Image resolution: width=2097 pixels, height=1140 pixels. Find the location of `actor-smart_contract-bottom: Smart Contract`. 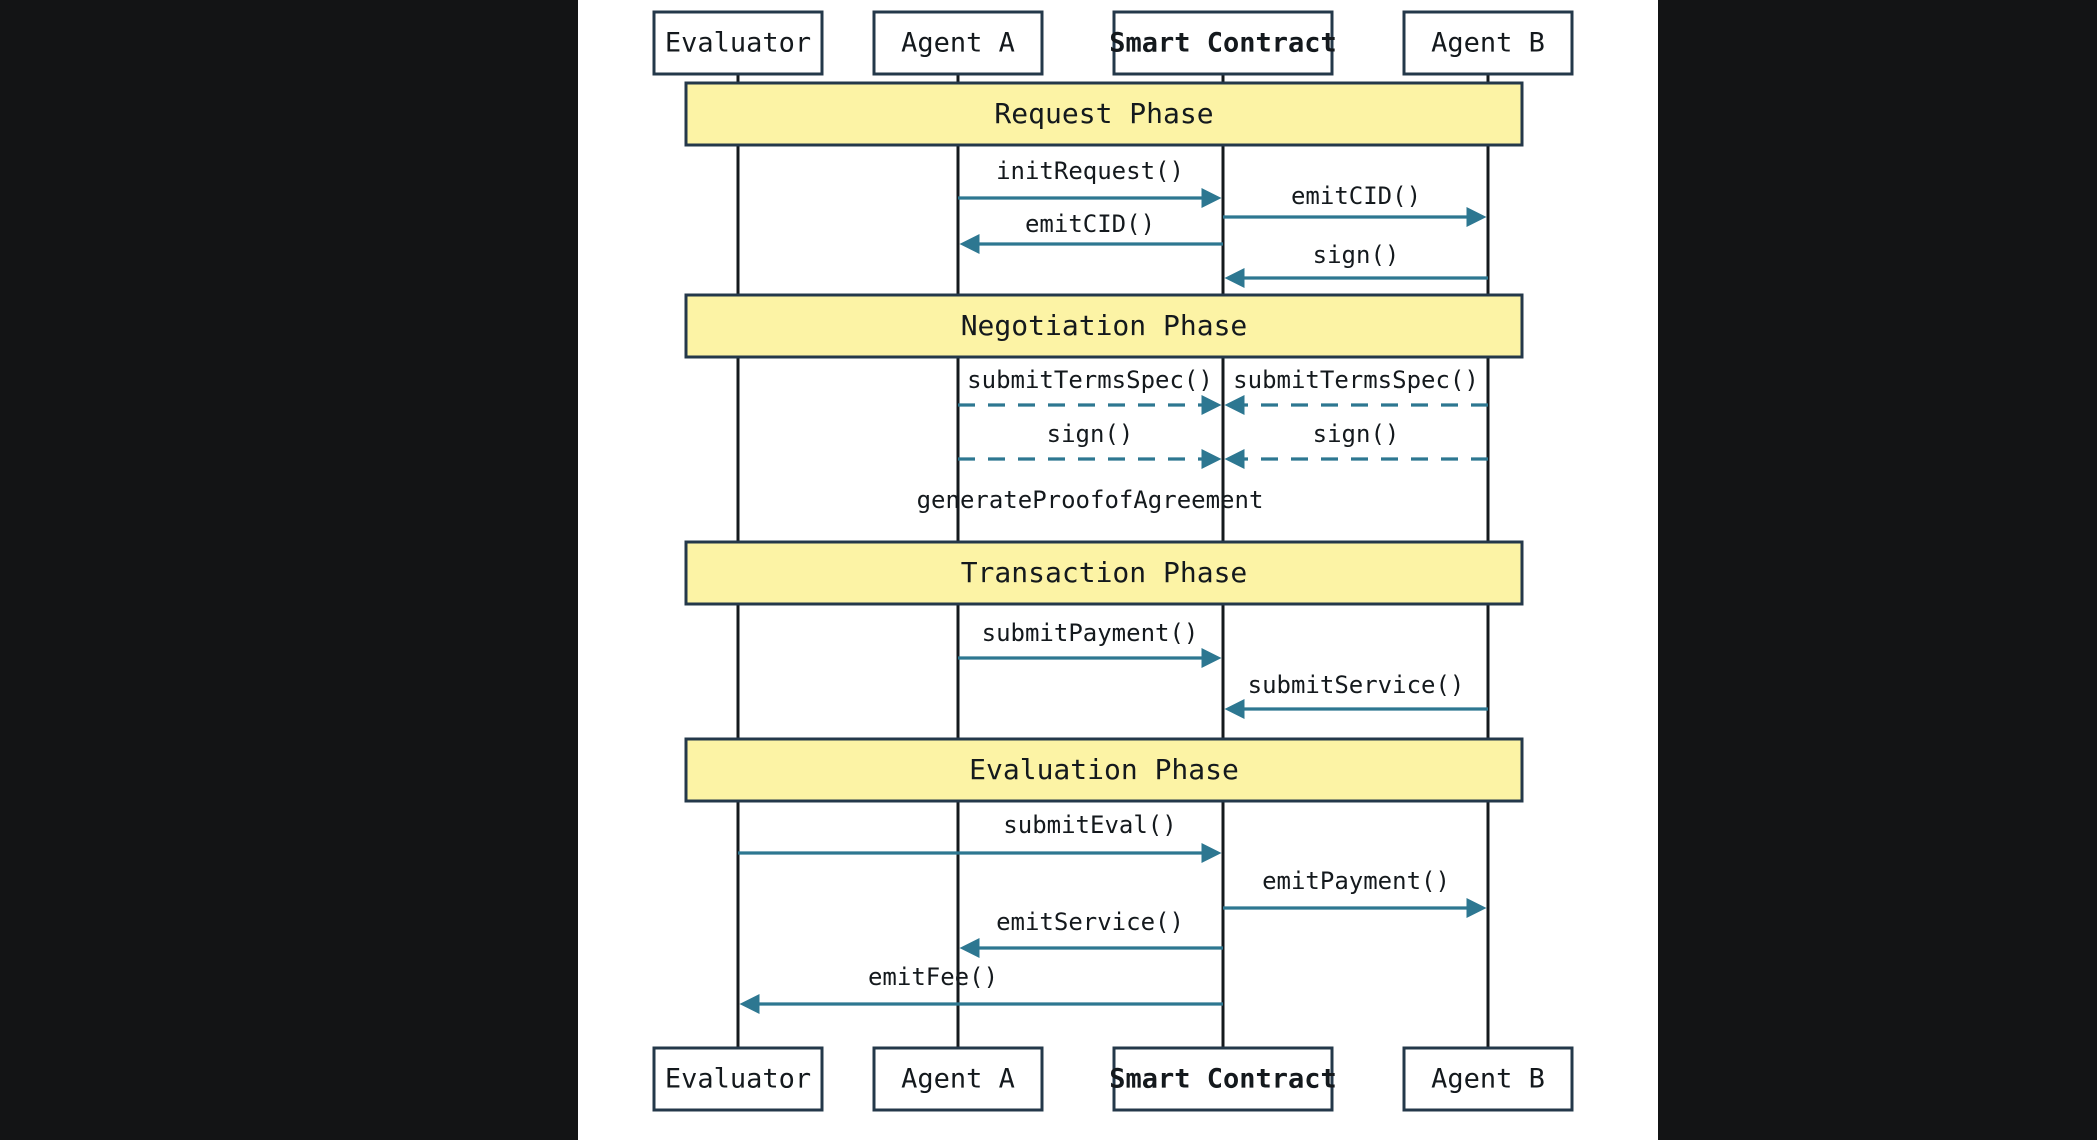

actor-smart_contract-bottom: Smart Contract is located at coordinates (1223, 1079).